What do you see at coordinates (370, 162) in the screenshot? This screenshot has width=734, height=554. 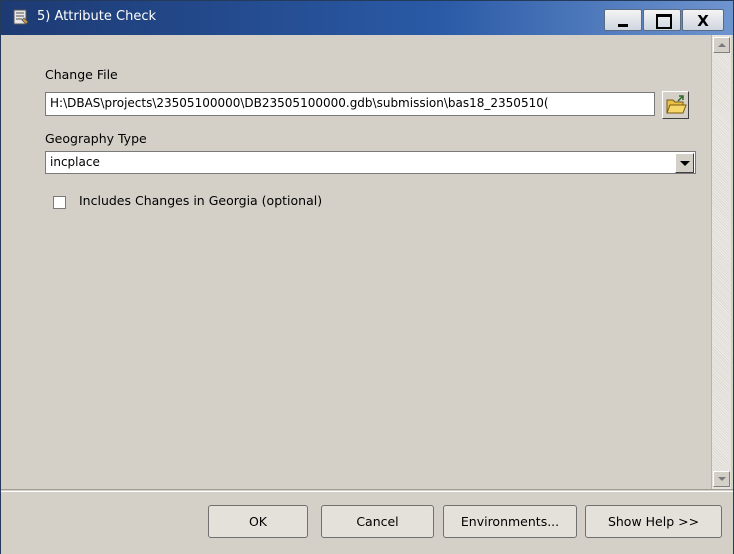 I see `geography-type-select: incplace` at bounding box center [370, 162].